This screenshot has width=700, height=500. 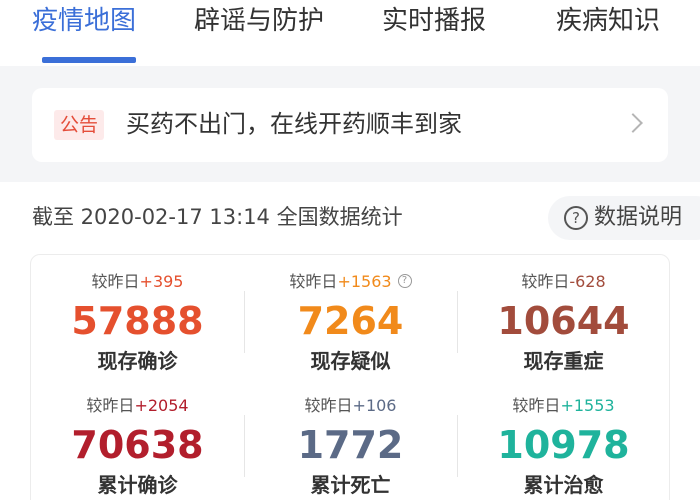 What do you see at coordinates (374, 405) in the screenshot?
I see `delta-value: +106` at bounding box center [374, 405].